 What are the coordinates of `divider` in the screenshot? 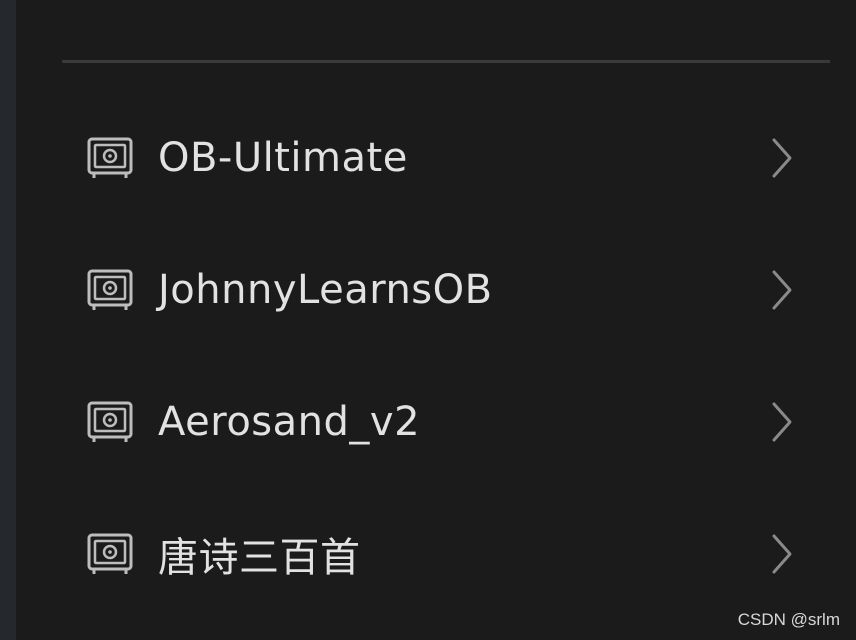 It's located at (446, 61).